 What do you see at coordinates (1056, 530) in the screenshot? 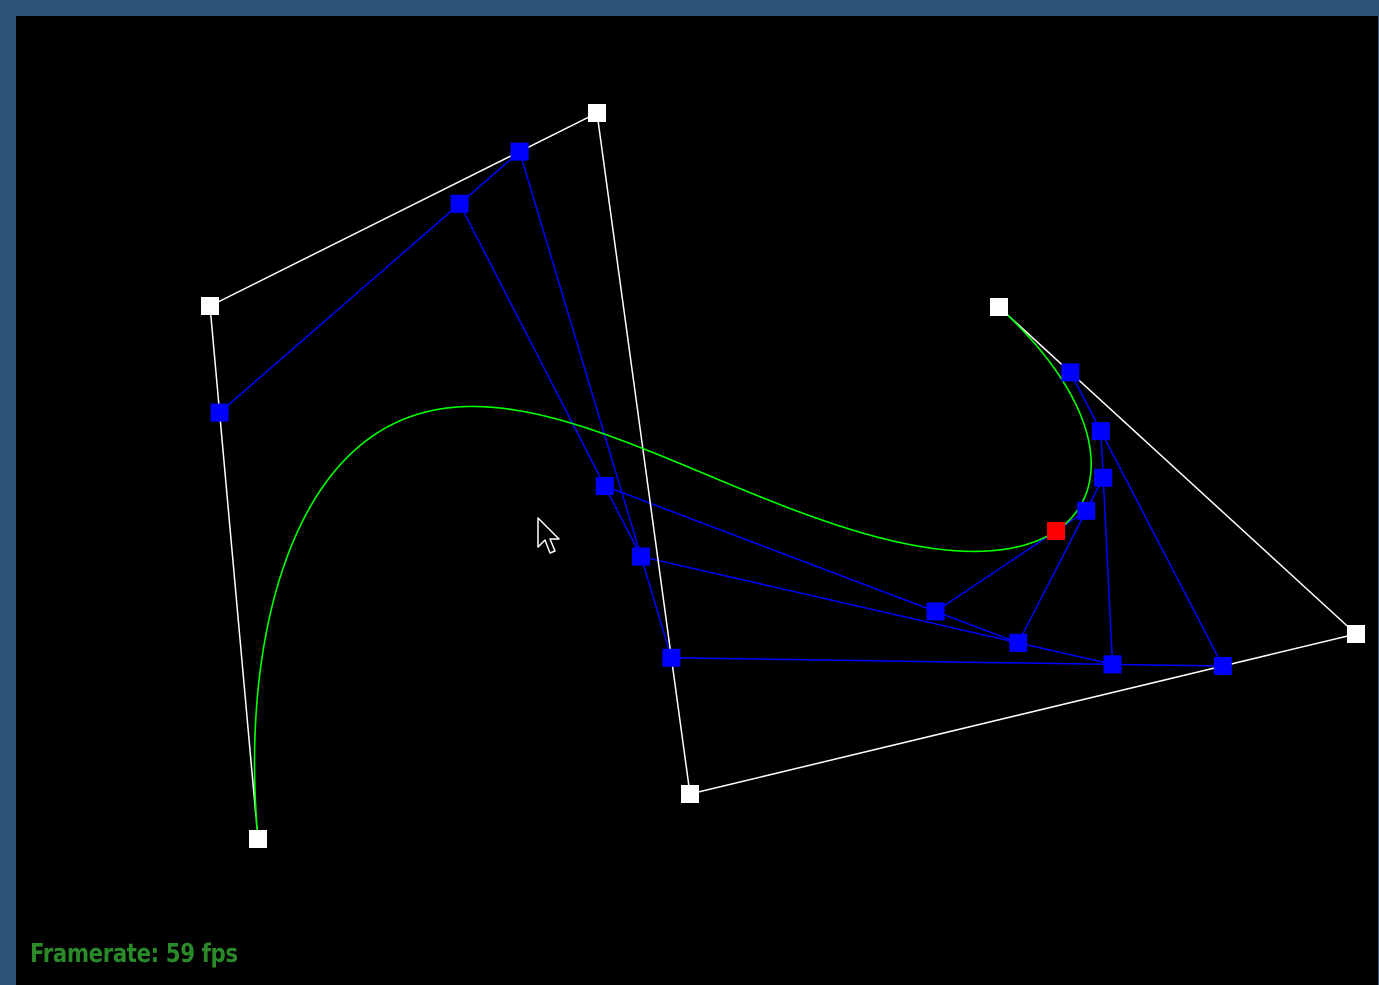
I see `curve-point-marker` at bounding box center [1056, 530].